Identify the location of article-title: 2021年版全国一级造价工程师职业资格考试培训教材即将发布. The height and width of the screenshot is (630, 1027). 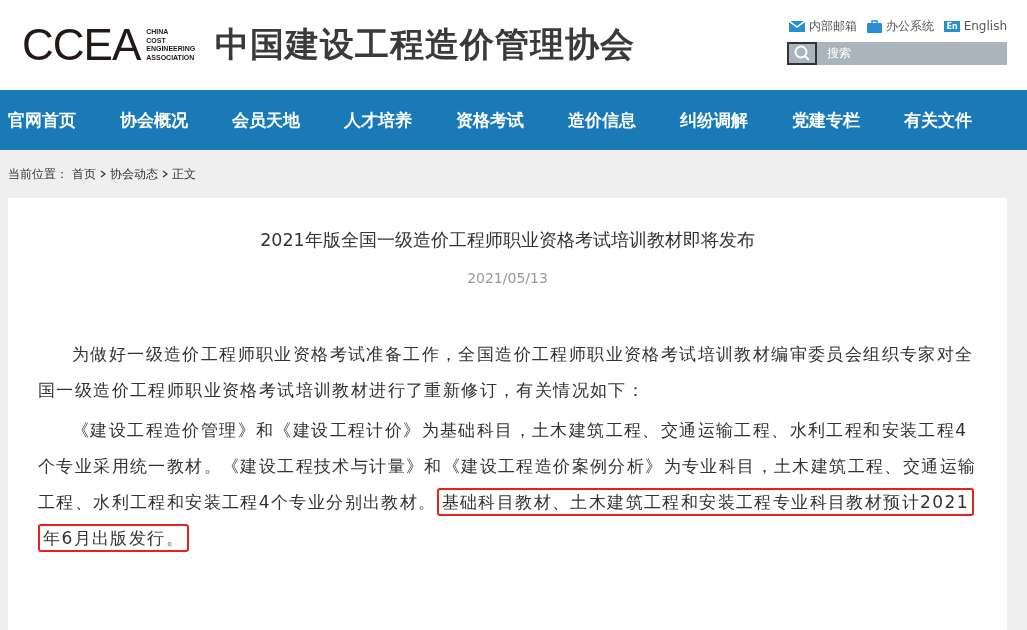
(507, 240).